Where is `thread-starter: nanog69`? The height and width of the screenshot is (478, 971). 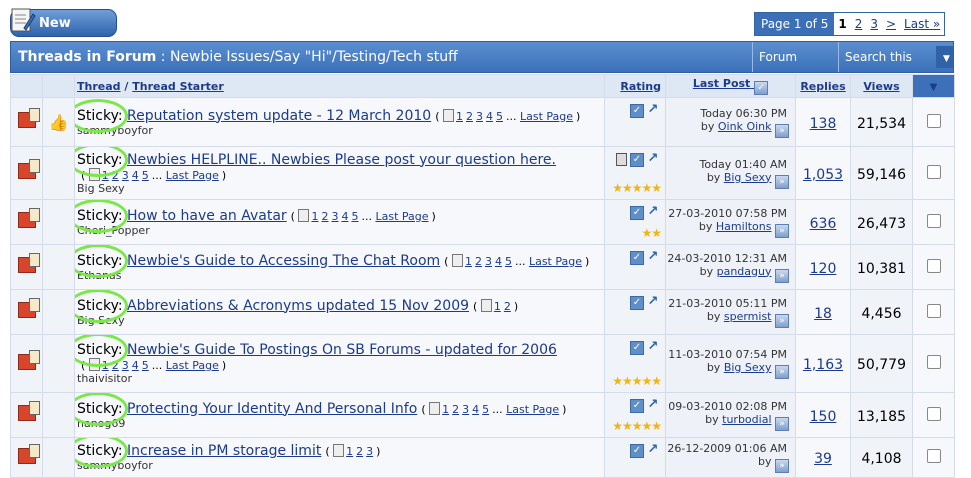 thread-starter: nanog69 is located at coordinates (340, 423).